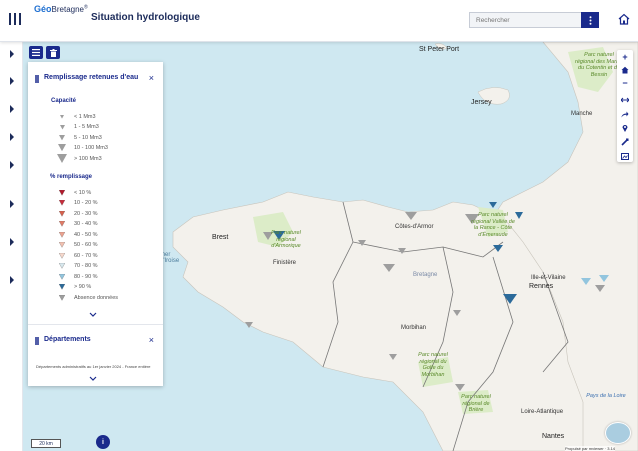 The image size is (638, 451). What do you see at coordinates (625, 57) in the screenshot?
I see `zoom-in-button: +` at bounding box center [625, 57].